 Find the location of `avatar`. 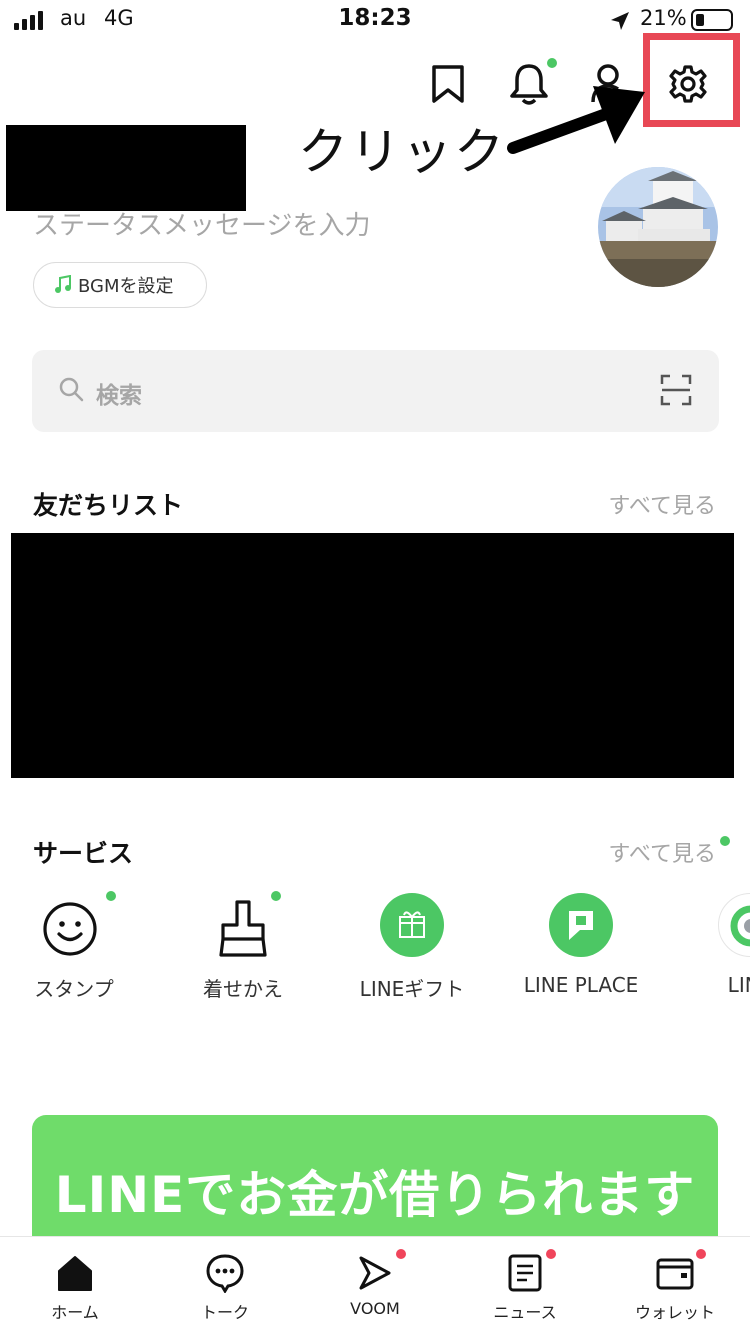

avatar is located at coordinates (658, 227).